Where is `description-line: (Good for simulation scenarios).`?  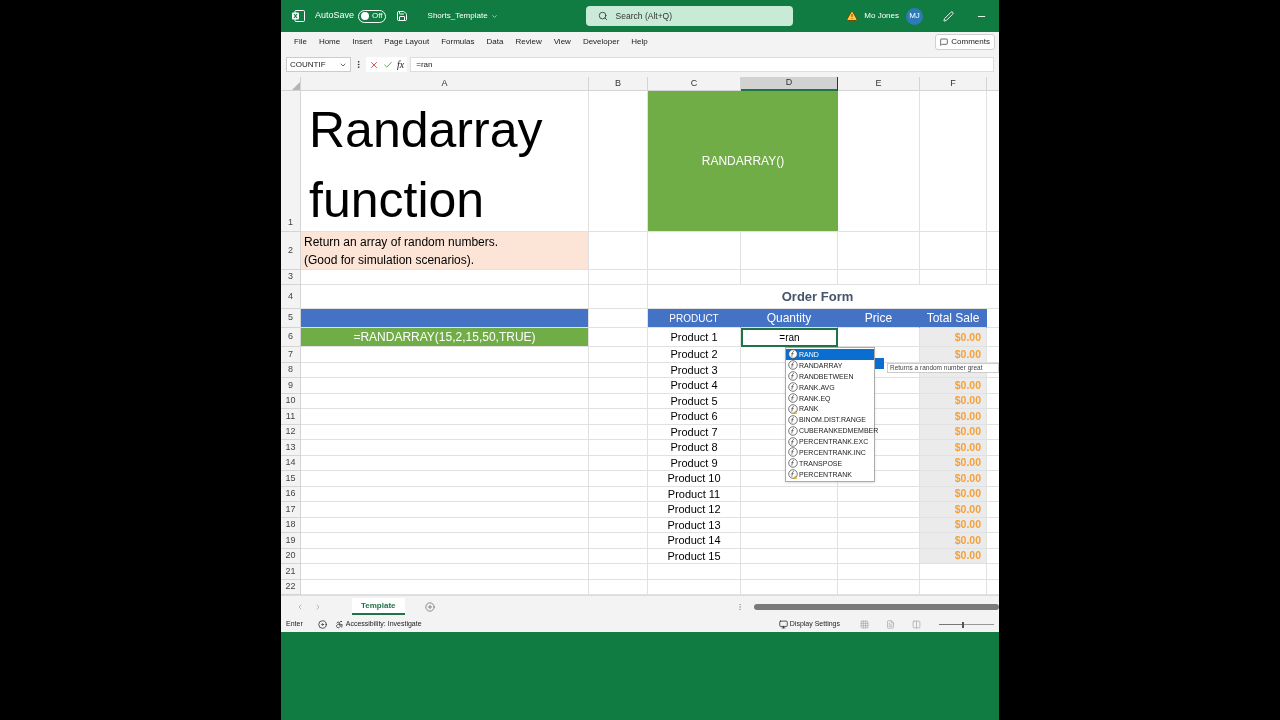 description-line: (Good for simulation scenarios). is located at coordinates (390, 260).